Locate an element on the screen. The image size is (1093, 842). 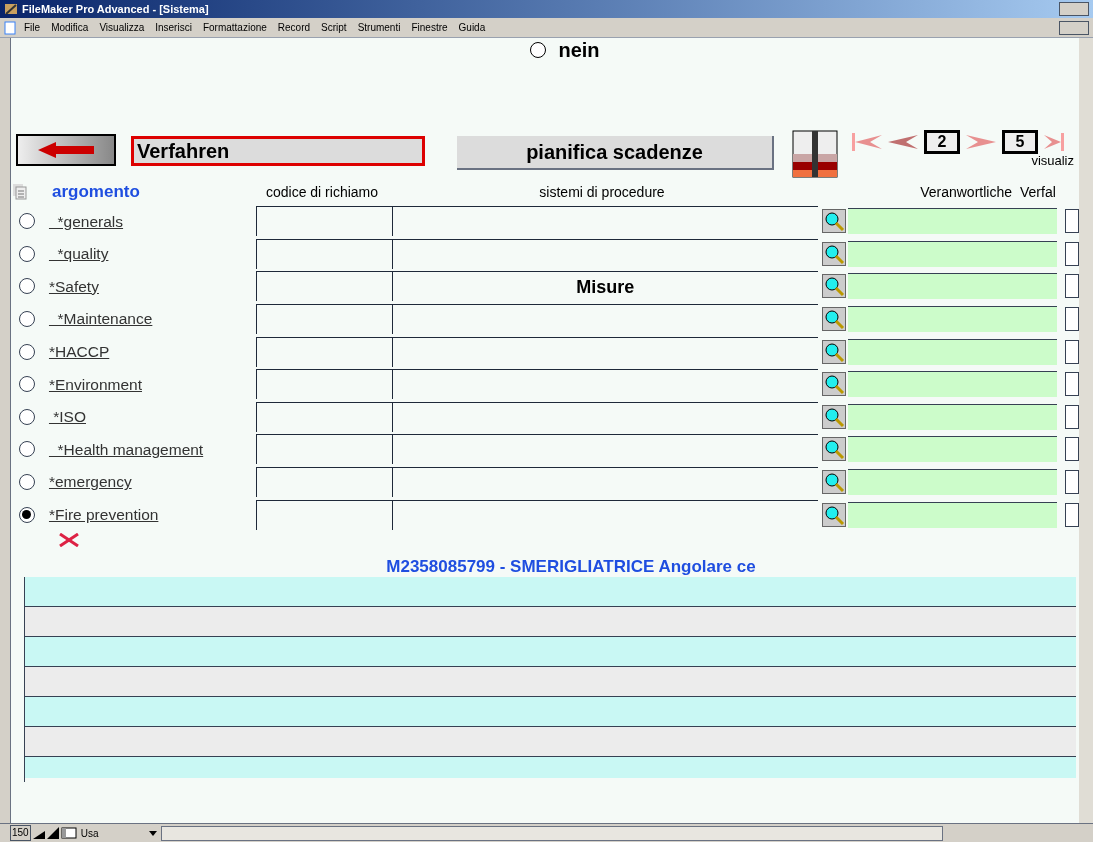
menu-item: Modifica is located at coordinates (70, 27).